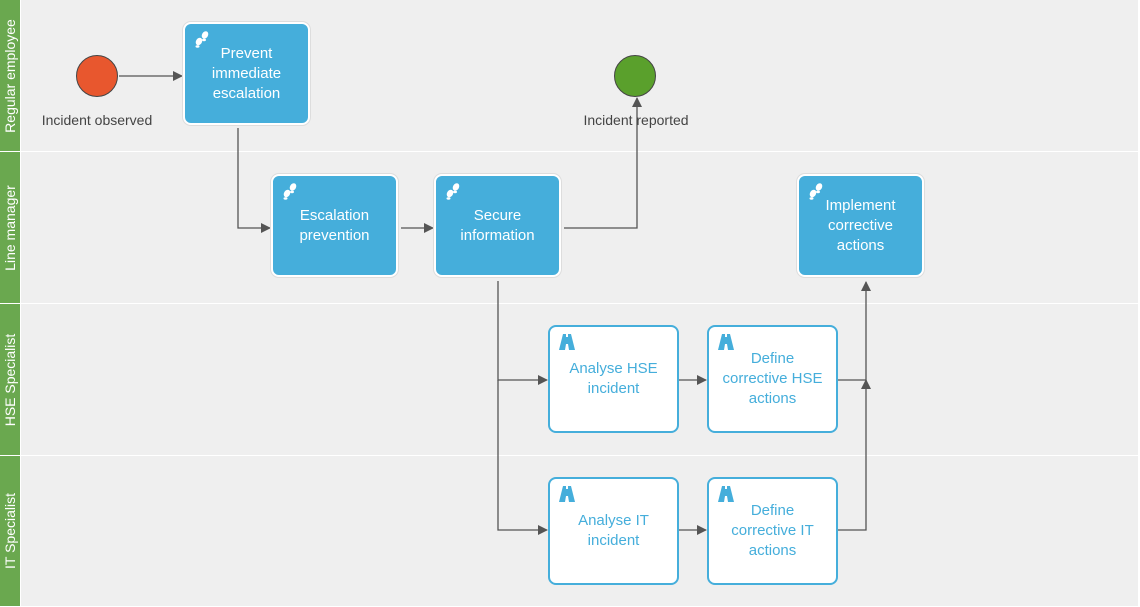 Image resolution: width=1140 pixels, height=607 pixels. I want to click on end-event-label: Incident reported, so click(636, 120).